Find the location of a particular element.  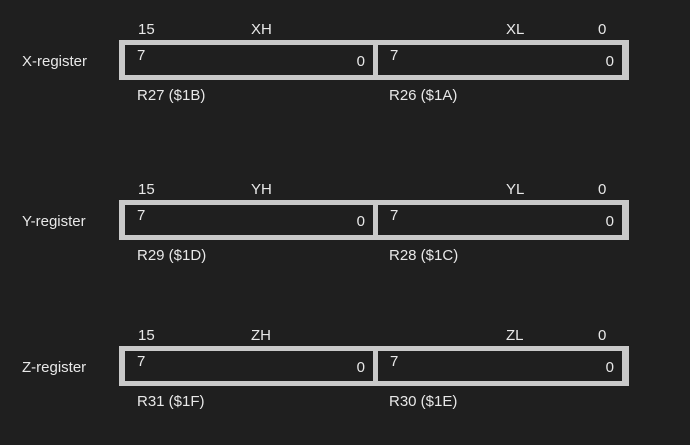

high-register-label: R29 ($1D) is located at coordinates (172, 255).